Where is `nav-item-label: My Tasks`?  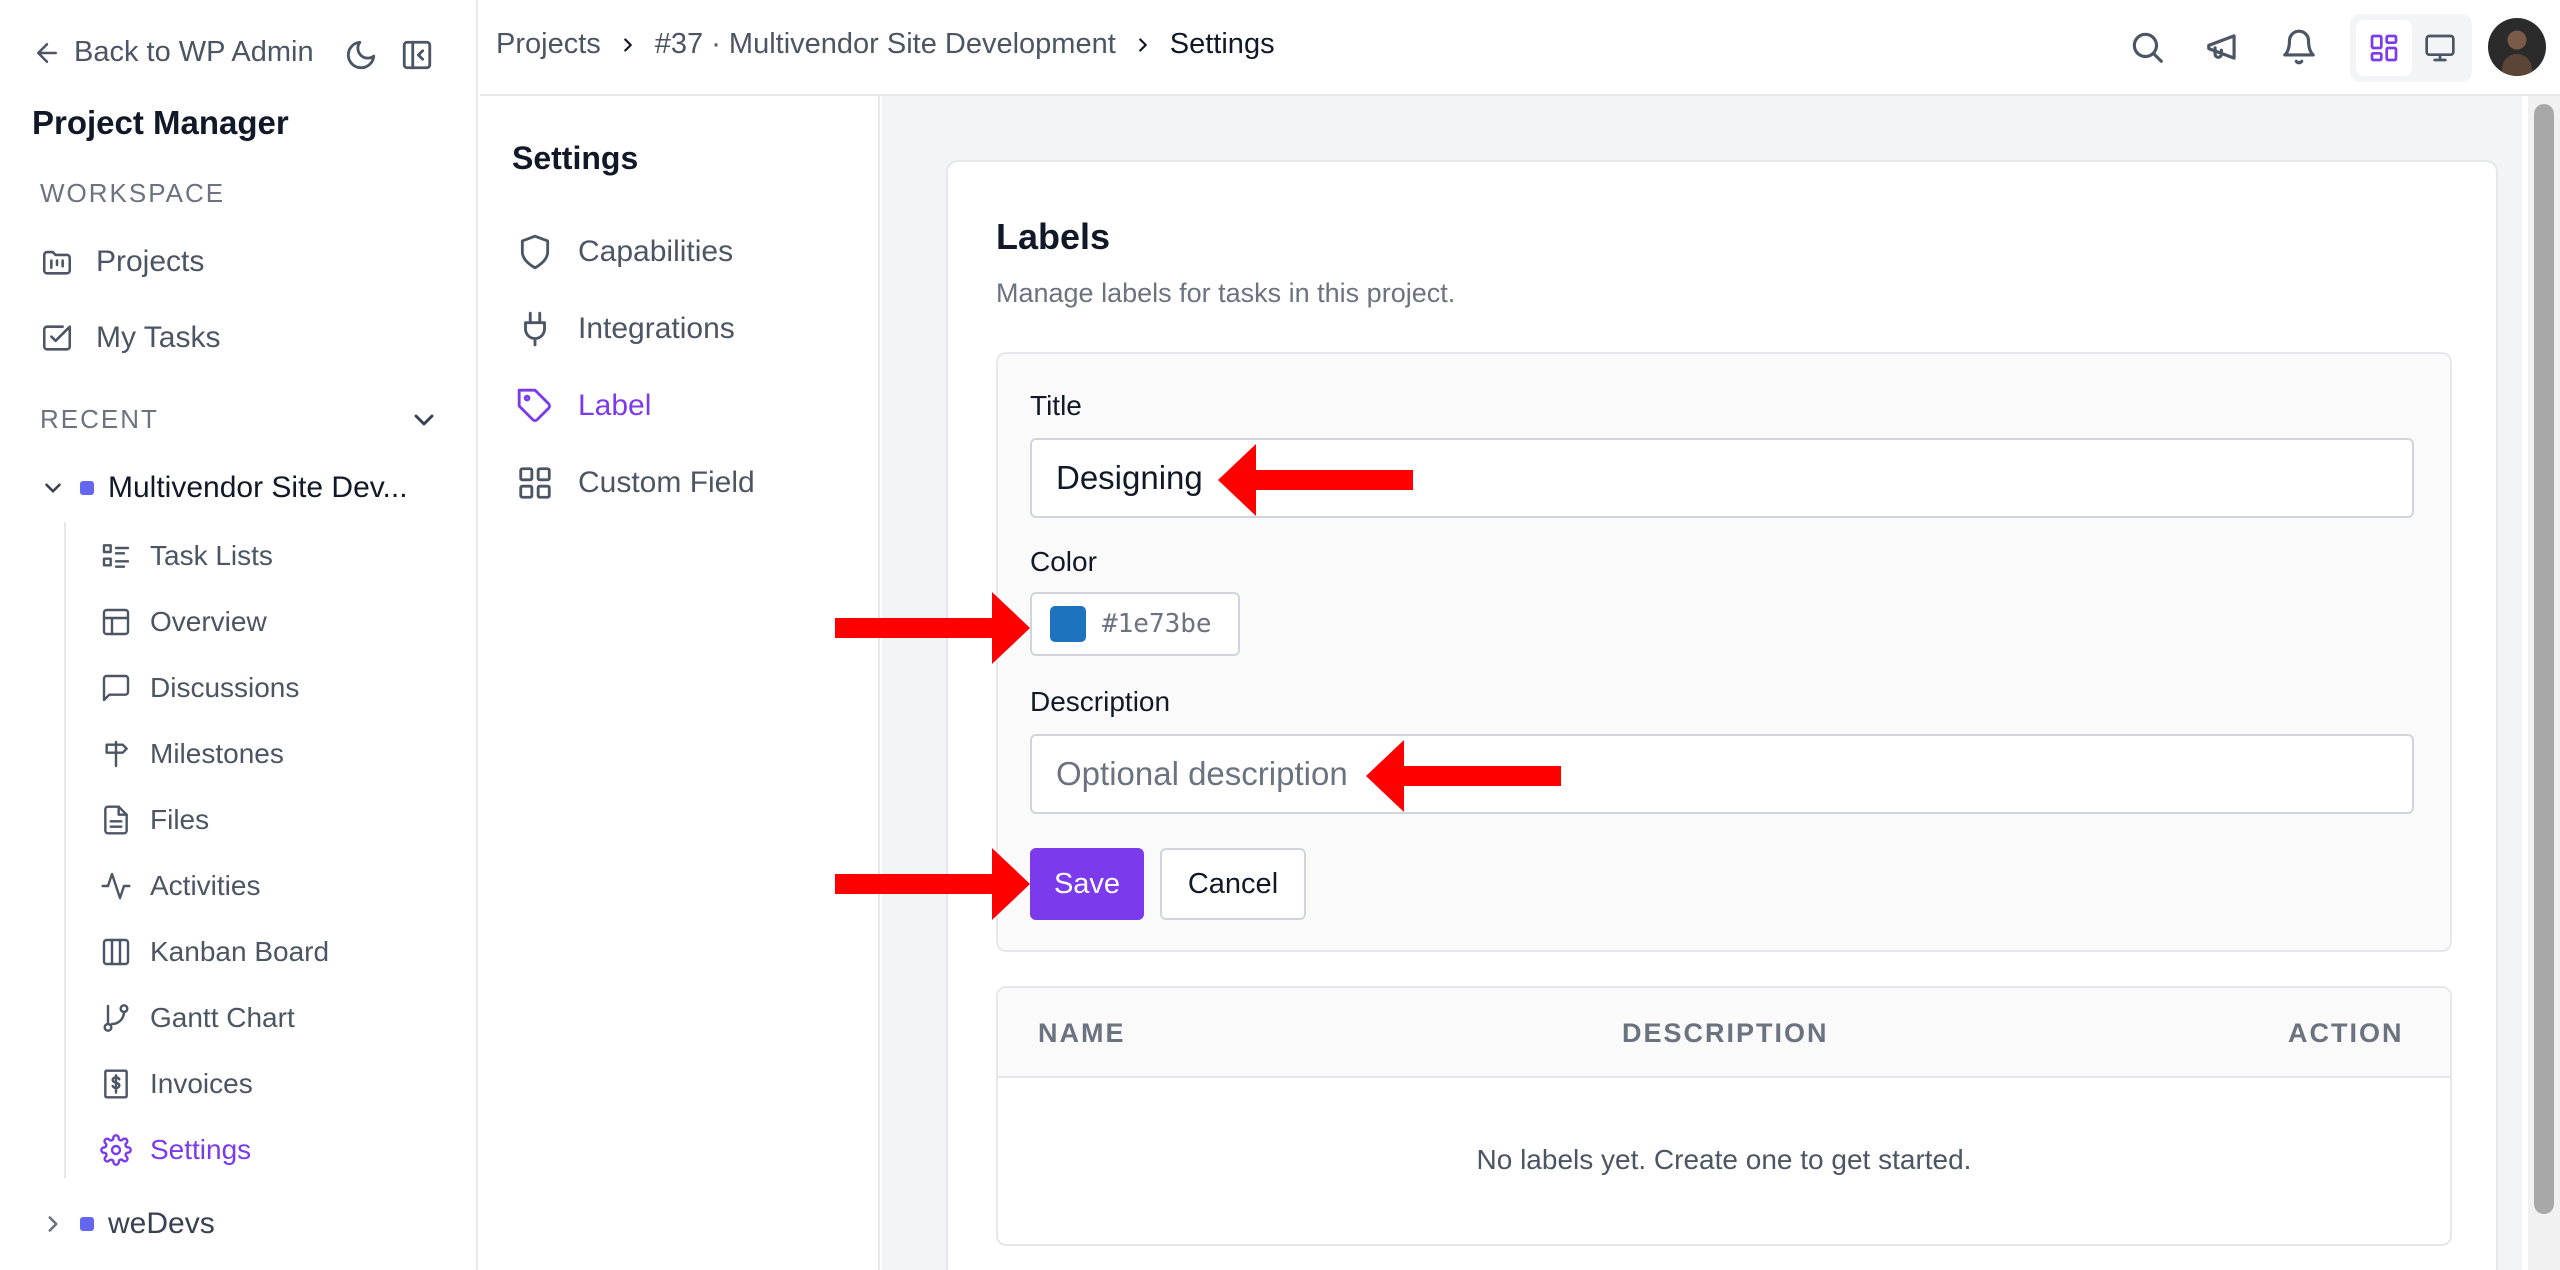
nav-item-label: My Tasks is located at coordinates (158, 337).